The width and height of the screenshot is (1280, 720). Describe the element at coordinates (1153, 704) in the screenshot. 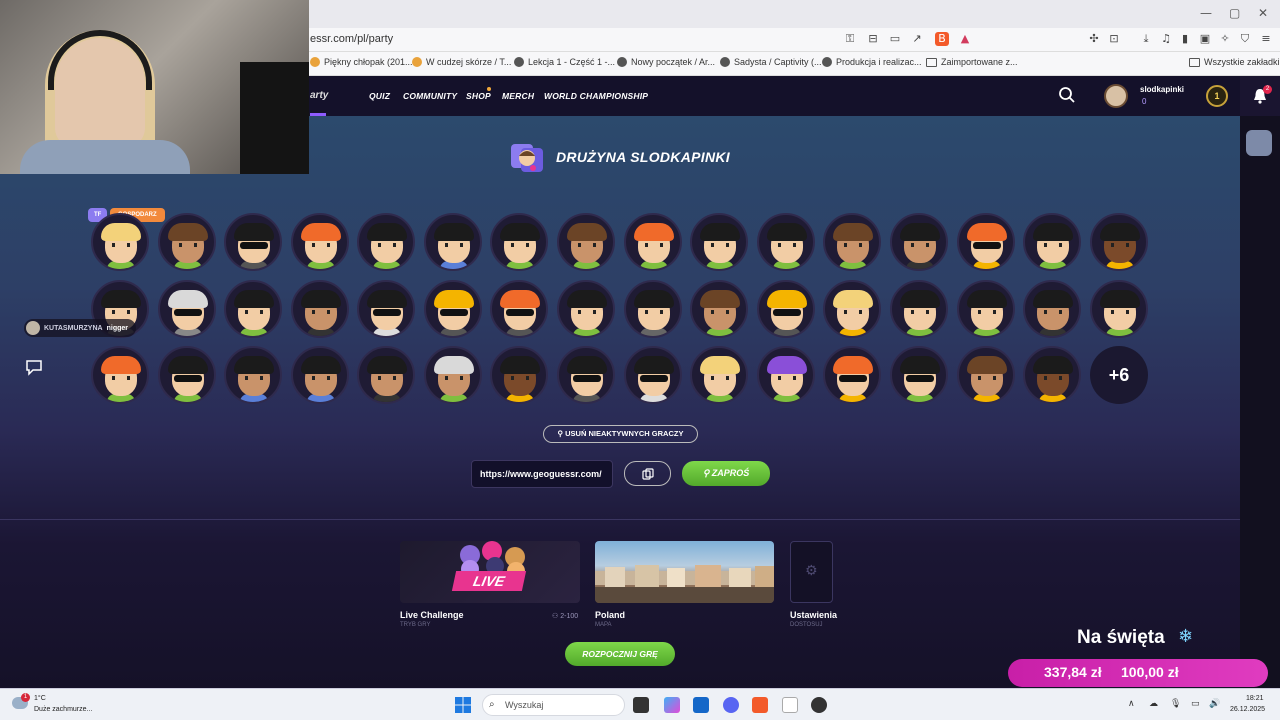

I see `network-app-icon: ☁` at that location.